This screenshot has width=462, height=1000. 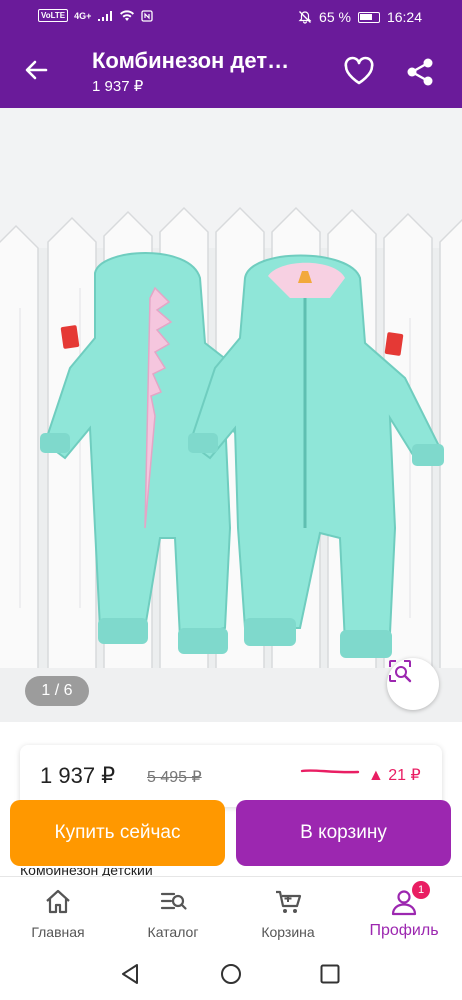 I want to click on system-recents-icon, so click(x=330, y=974).